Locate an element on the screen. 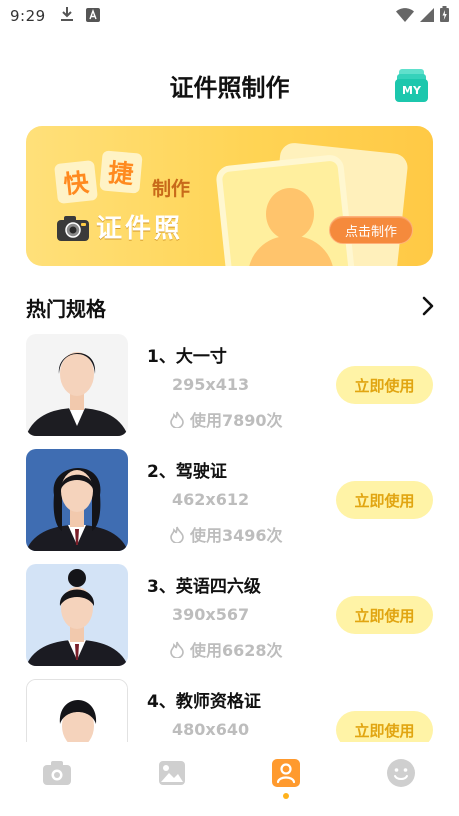 The image size is (459, 816). status-bar: 9:29 is located at coordinates (229, 16).